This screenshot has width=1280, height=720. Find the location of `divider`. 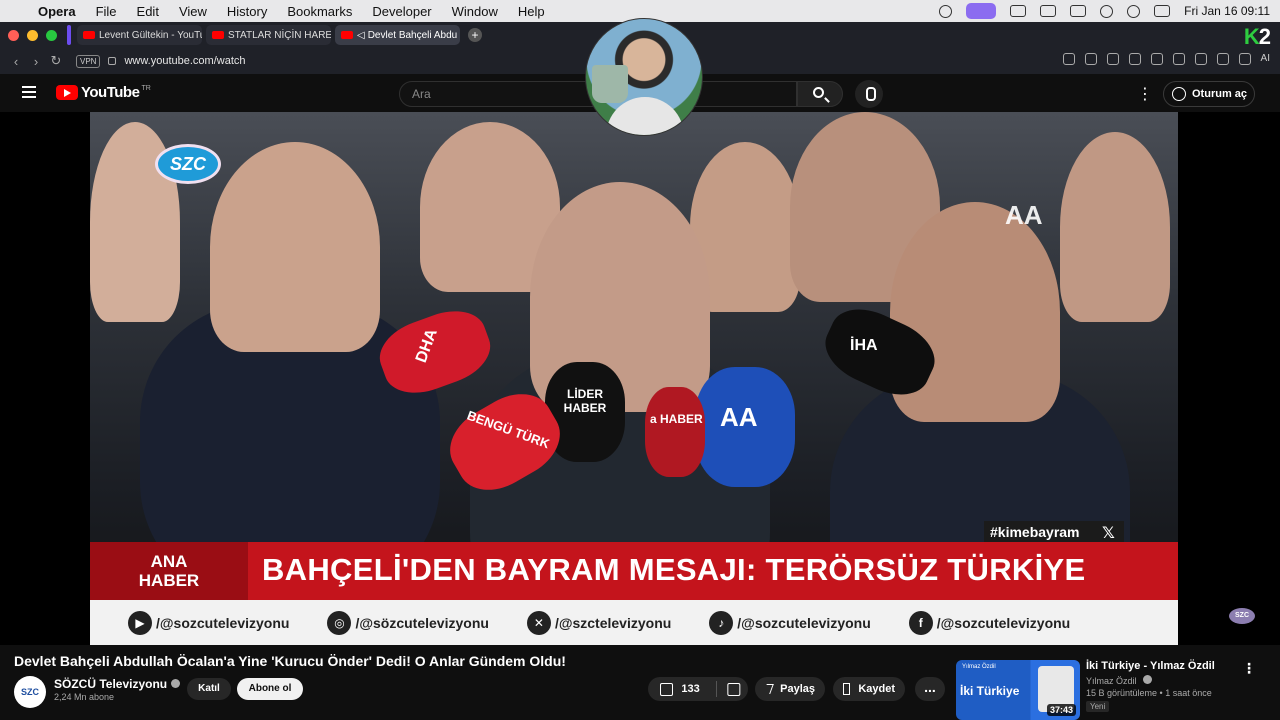

divider is located at coordinates (716, 689).